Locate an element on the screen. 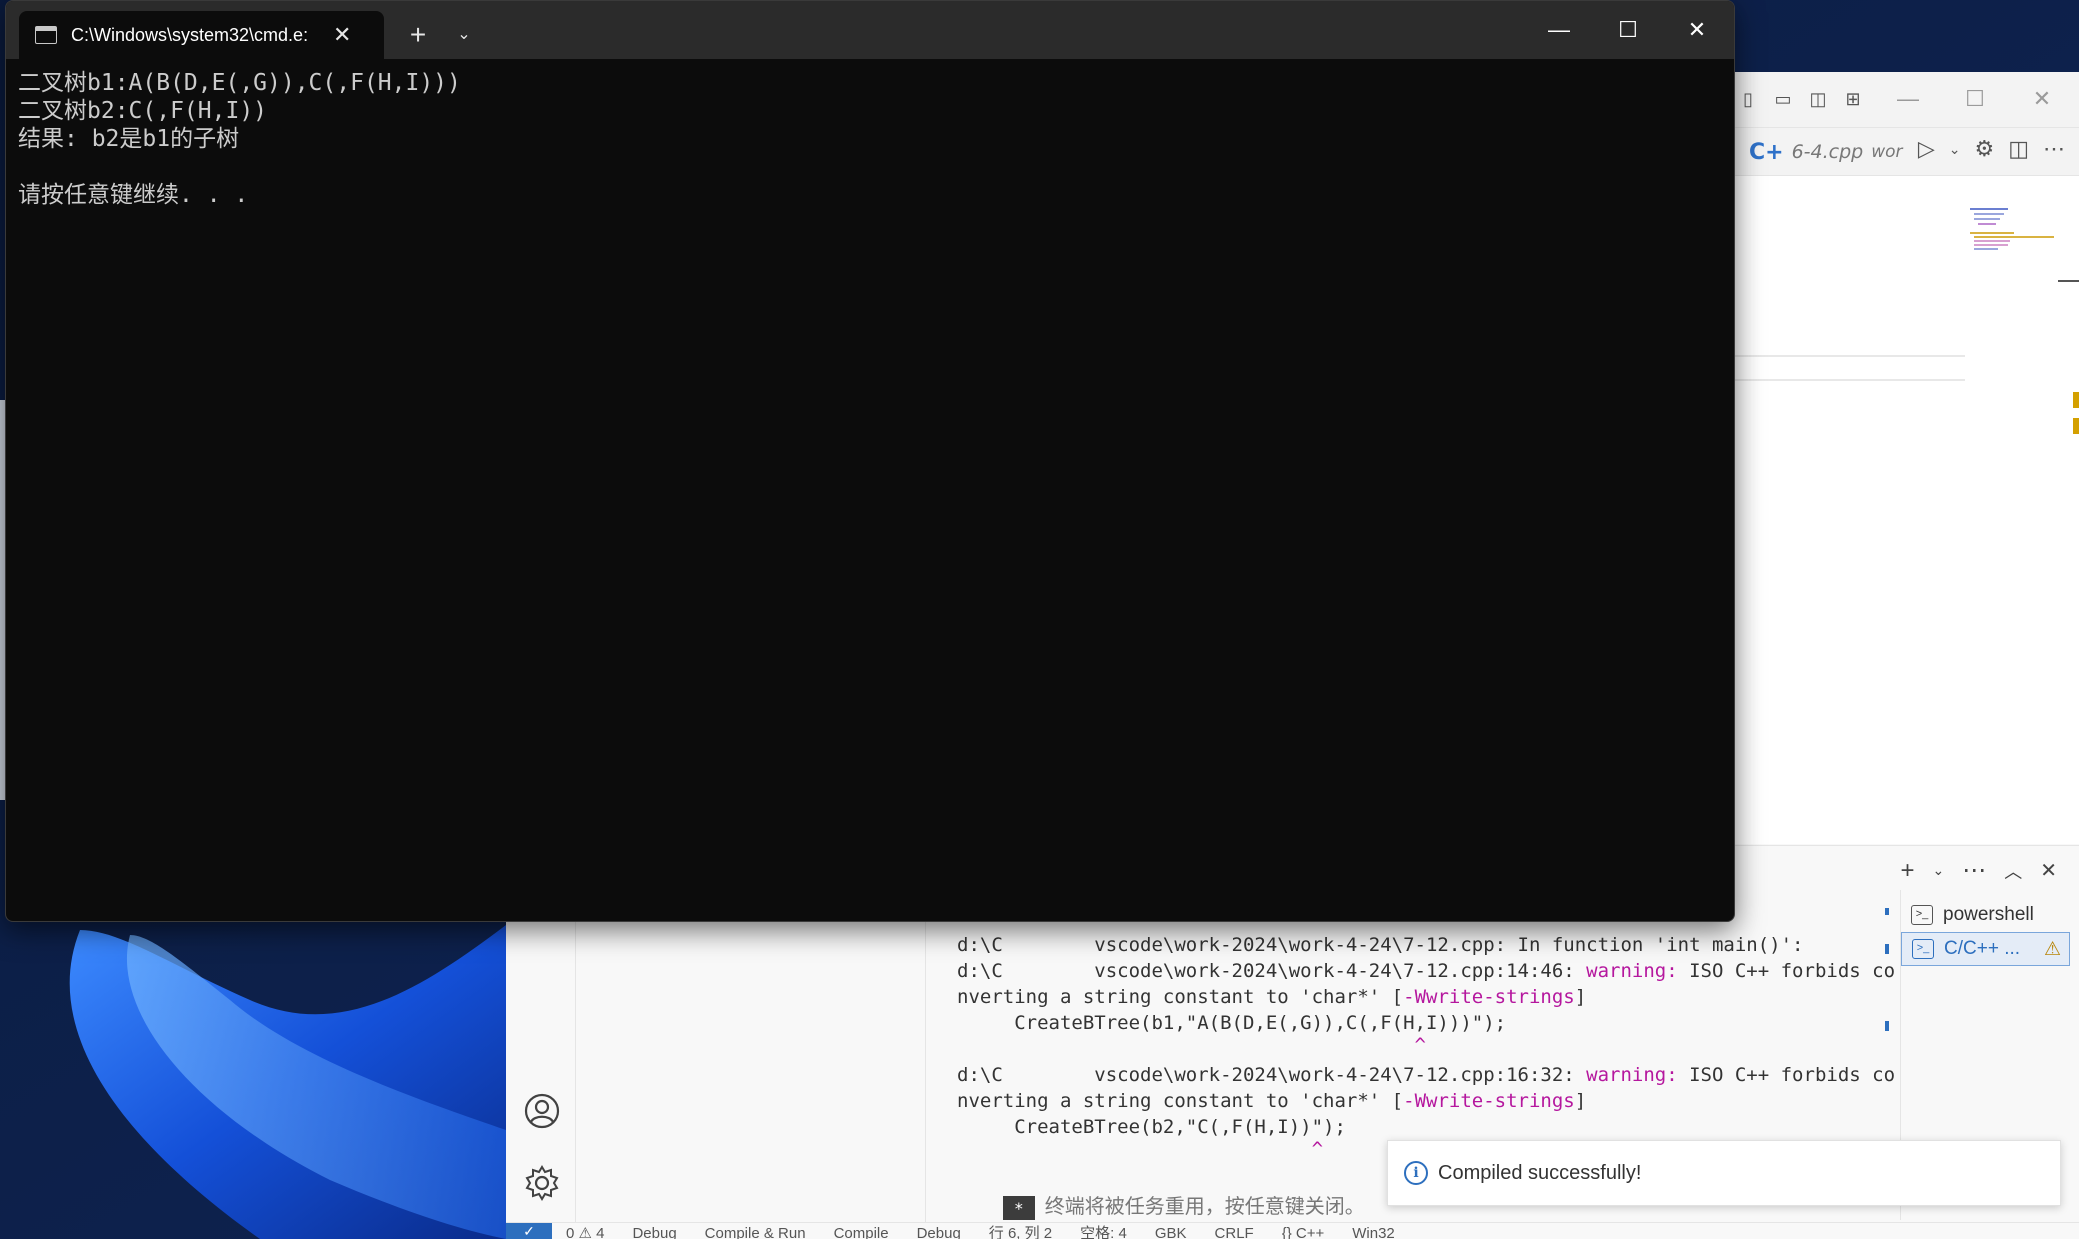 The width and height of the screenshot is (2079, 1239). terminal-reuse-message: 终端将被任务重用，按任意键关闭。 is located at coordinates (1204, 1206).